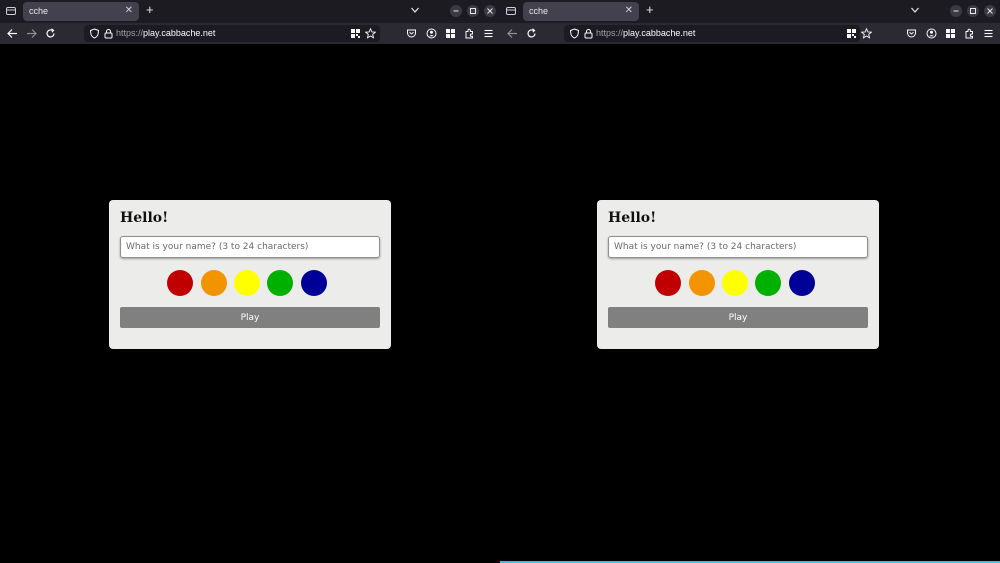  Describe the element at coordinates (31, 33) in the screenshot. I see `forward-arrow-icon` at that location.